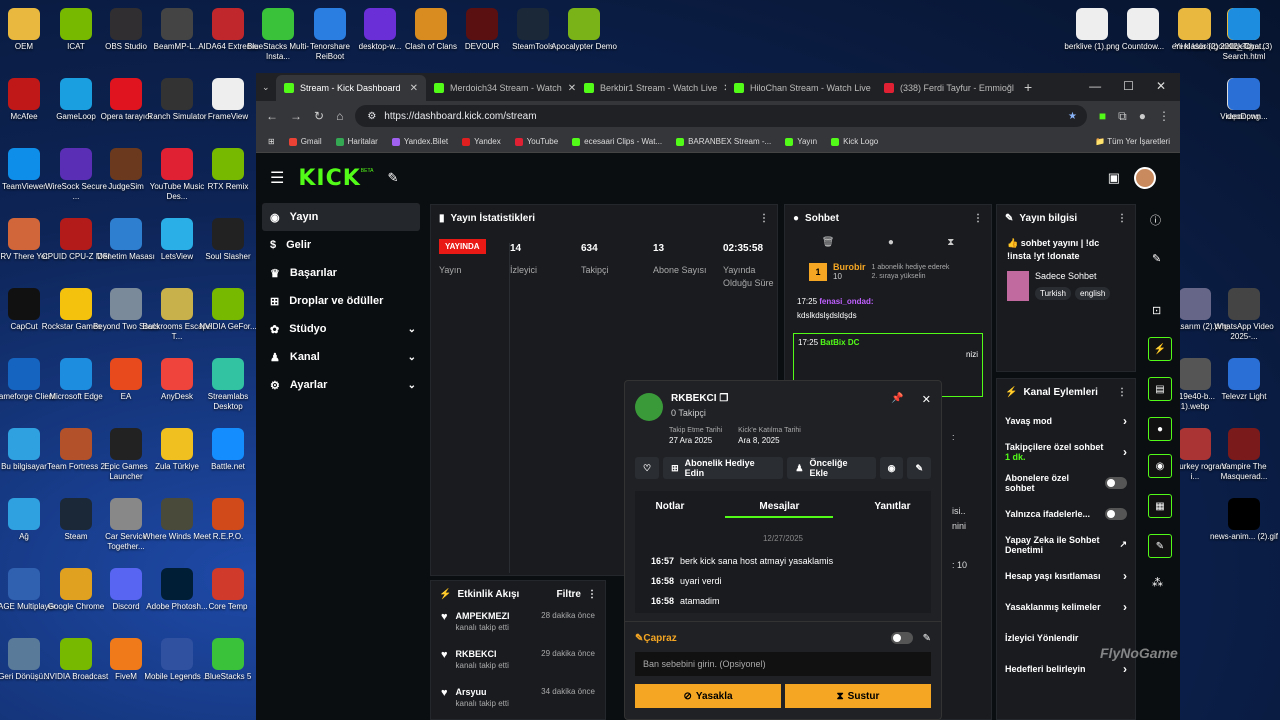 The image size is (1280, 720). Describe the element at coordinates (1142, 116) in the screenshot. I see `profile-icon: ●` at that location.